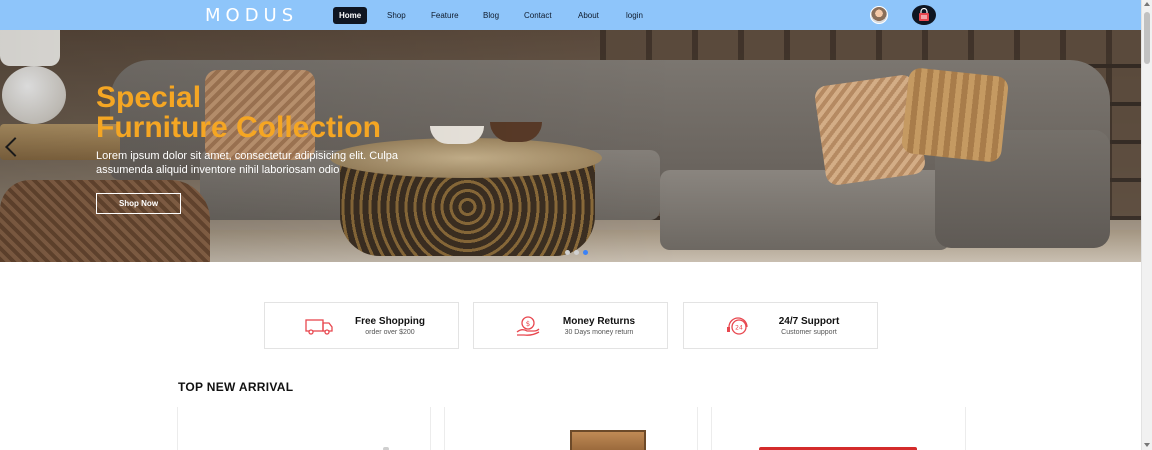 The height and width of the screenshot is (450, 1152). Describe the element at coordinates (1147, 4) in the screenshot. I see `scroll-up-arrow-icon` at that location.